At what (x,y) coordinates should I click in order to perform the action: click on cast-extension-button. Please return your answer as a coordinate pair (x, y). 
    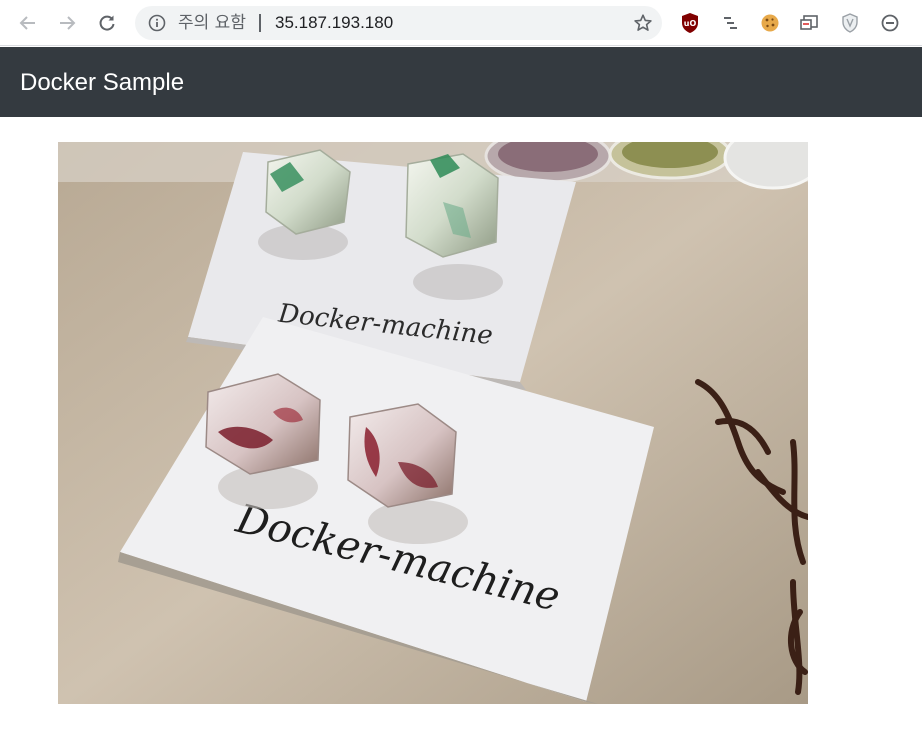
    Looking at the image, I should click on (810, 23).